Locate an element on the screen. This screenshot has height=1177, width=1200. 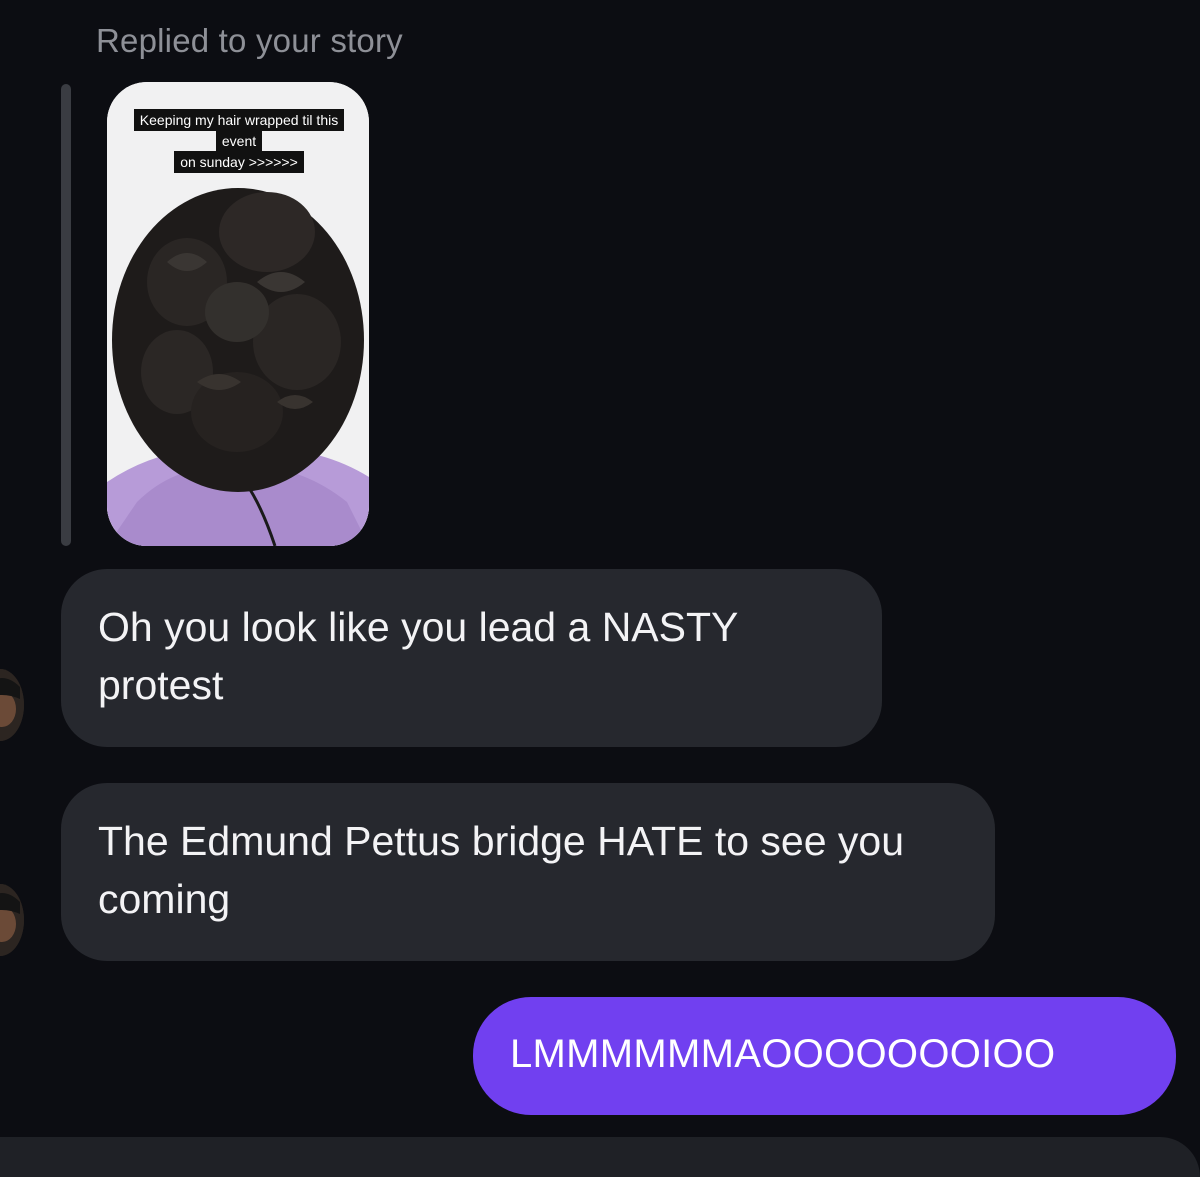
story-caption-line-1: Keeping my hair wrapped til this event is located at coordinates (239, 130).